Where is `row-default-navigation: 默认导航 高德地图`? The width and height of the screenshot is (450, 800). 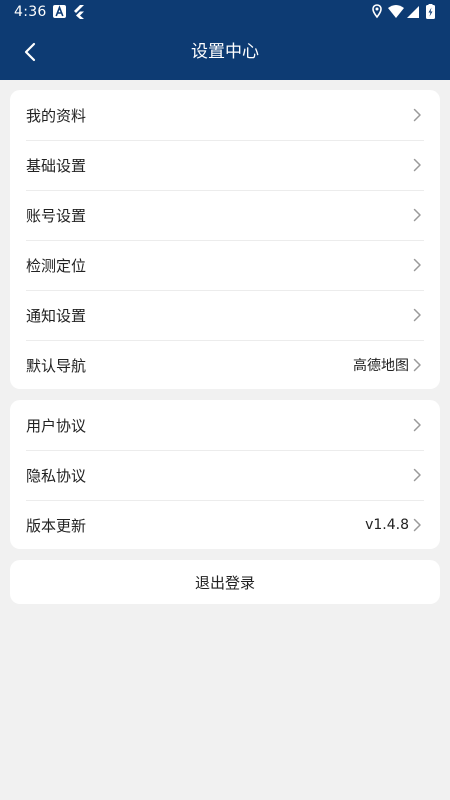 row-default-navigation: 默认导航 高德地图 is located at coordinates (225, 364).